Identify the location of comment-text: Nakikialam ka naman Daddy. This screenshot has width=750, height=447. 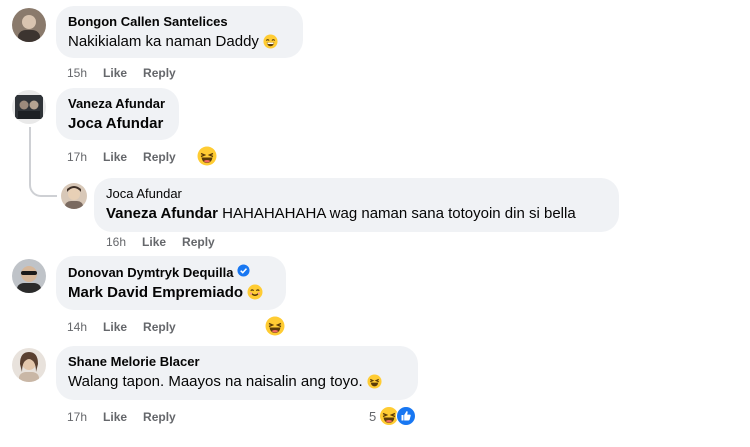
(179, 43).